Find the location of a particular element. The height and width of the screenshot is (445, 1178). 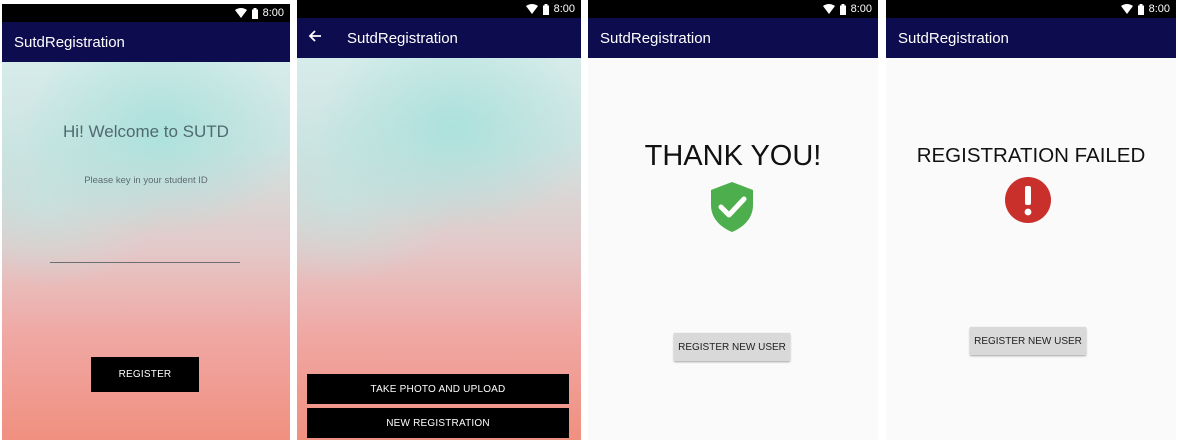

welcome-heading: Hi! Welcome to SUTD is located at coordinates (146, 131).